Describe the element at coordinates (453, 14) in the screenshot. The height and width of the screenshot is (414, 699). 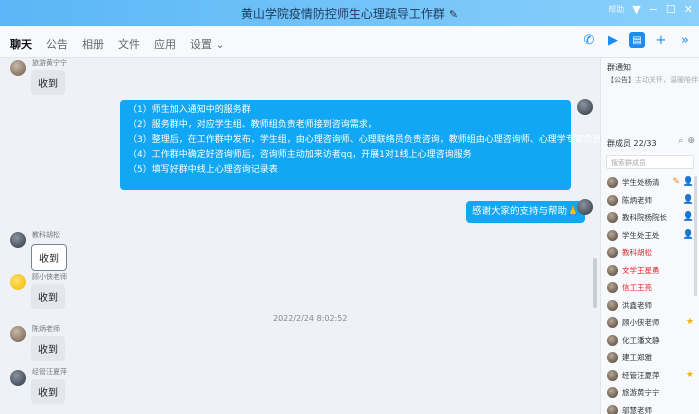
I see `edit-title-icon: ✎` at that location.